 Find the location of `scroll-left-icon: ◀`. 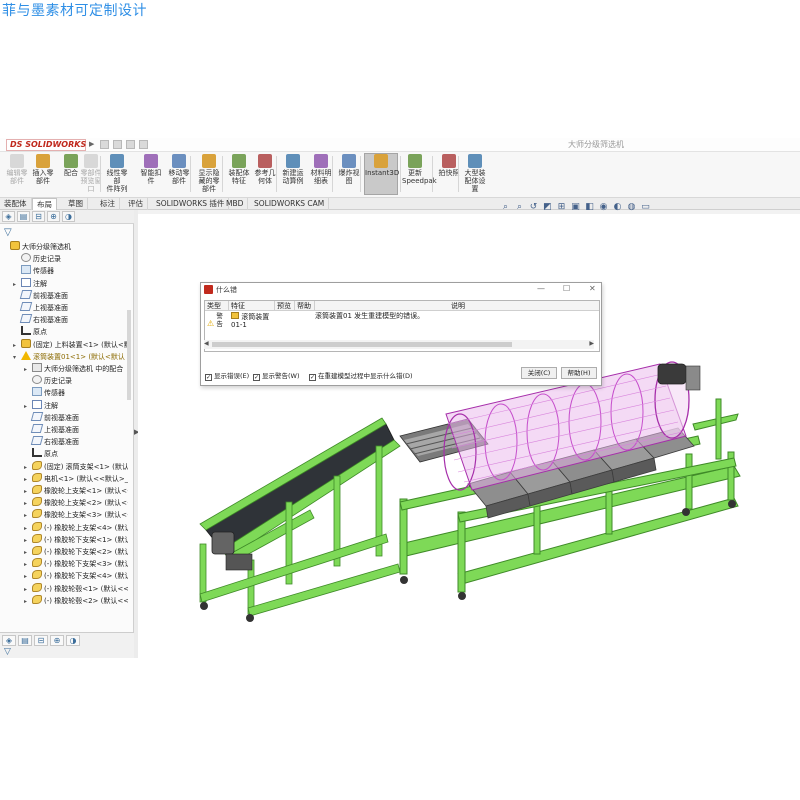

scroll-left-icon: ◀ is located at coordinates (206, 343).